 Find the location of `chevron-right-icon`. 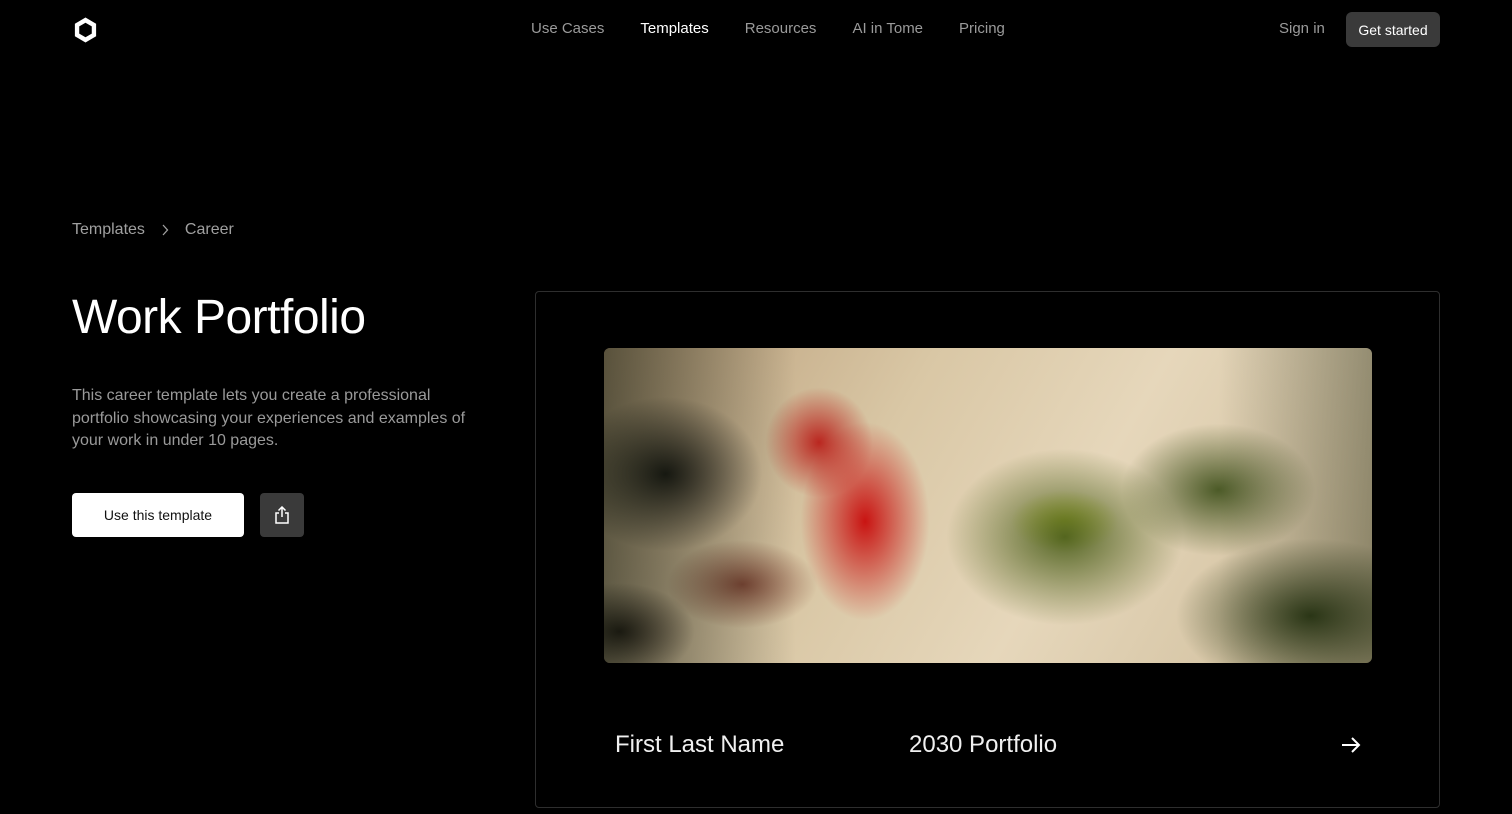

chevron-right-icon is located at coordinates (165, 230).